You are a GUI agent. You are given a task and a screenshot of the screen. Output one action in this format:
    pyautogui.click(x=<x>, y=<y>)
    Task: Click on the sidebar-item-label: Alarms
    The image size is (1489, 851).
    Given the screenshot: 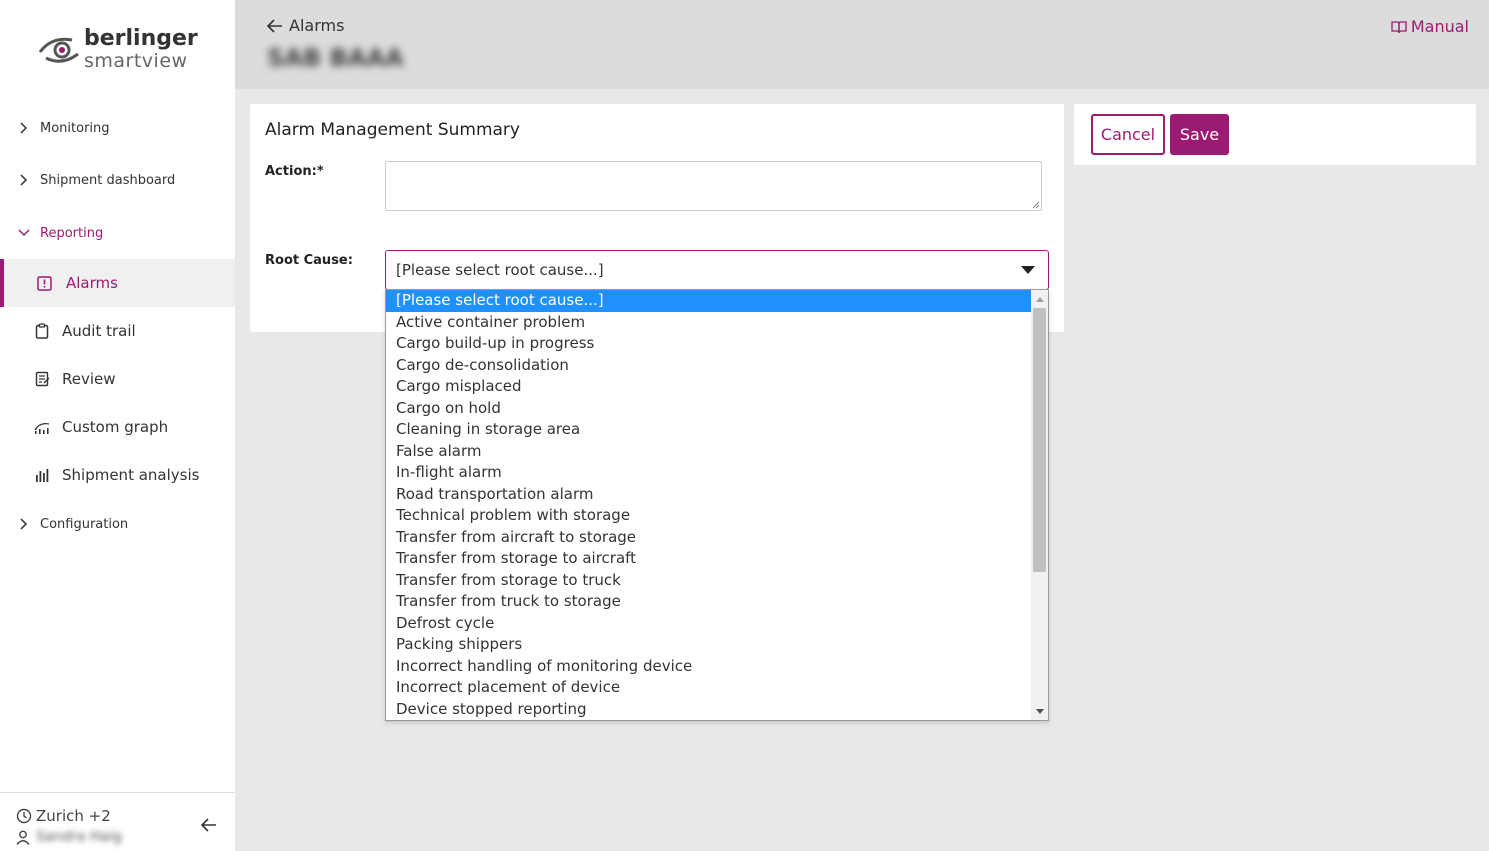 What is the action you would take?
    pyautogui.click(x=92, y=283)
    